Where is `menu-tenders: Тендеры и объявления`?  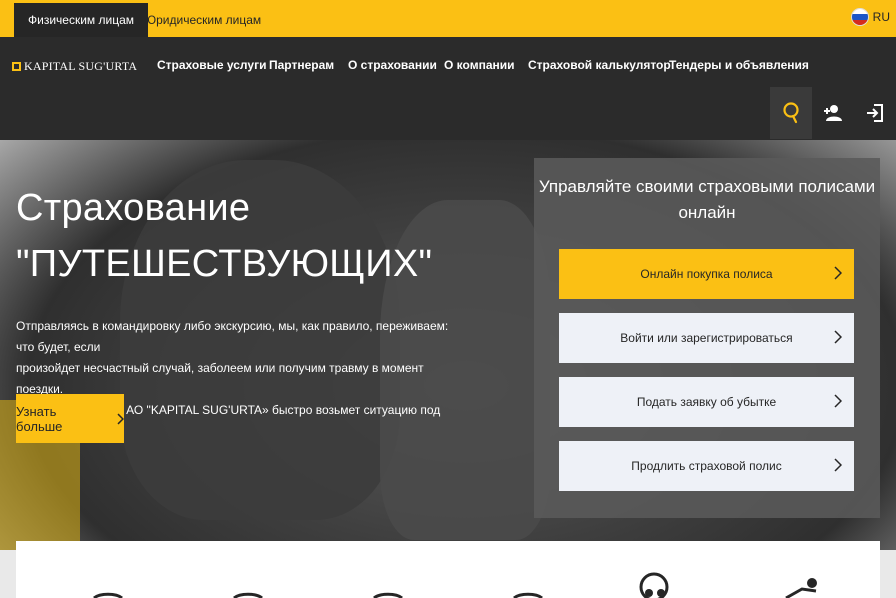 menu-tenders: Тендеры и объявления is located at coordinates (739, 65).